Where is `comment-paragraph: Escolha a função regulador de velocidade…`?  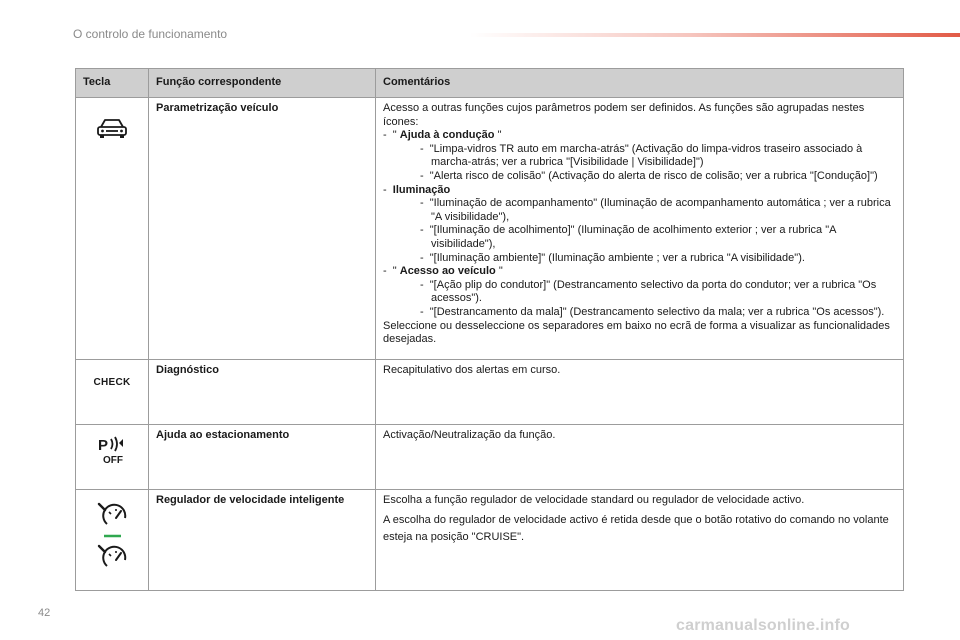 comment-paragraph: Escolha a função regulador de velocidade… is located at coordinates (594, 499).